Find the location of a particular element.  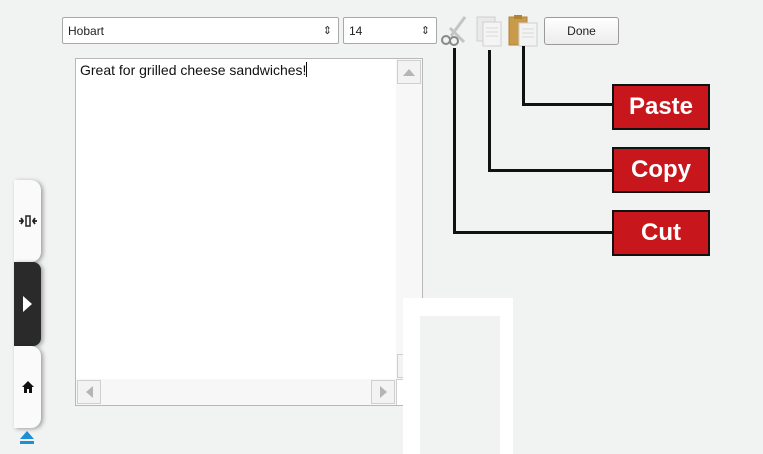

collapse-icon is located at coordinates (27, 221).